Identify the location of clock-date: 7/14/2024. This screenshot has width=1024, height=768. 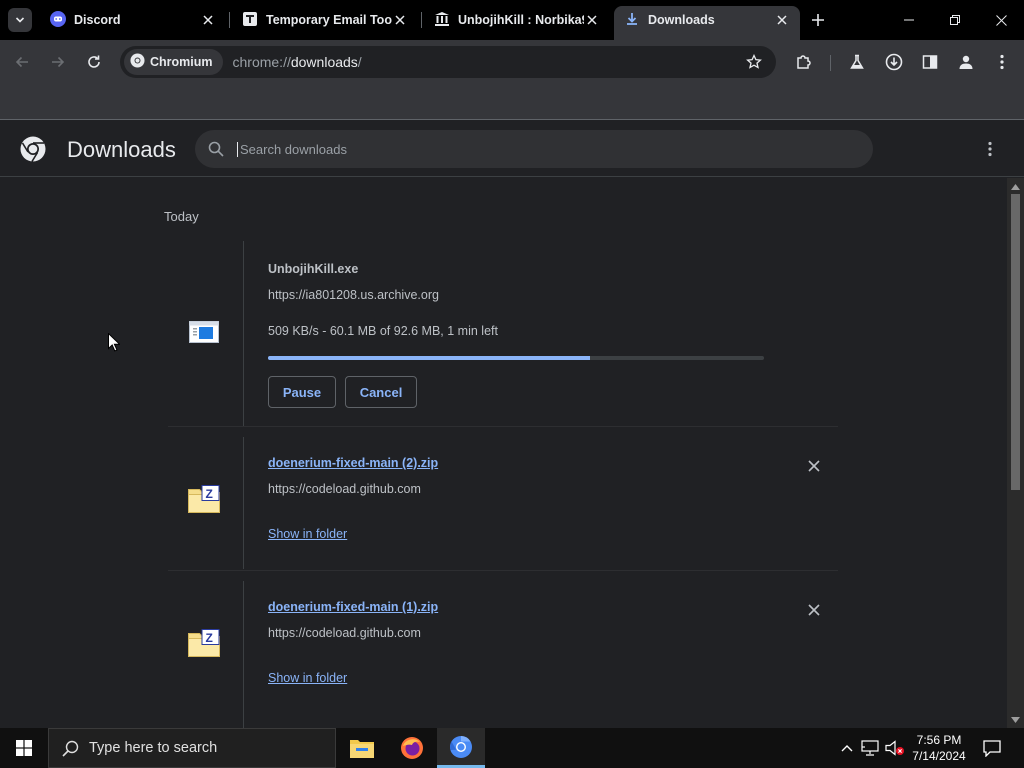
(939, 756).